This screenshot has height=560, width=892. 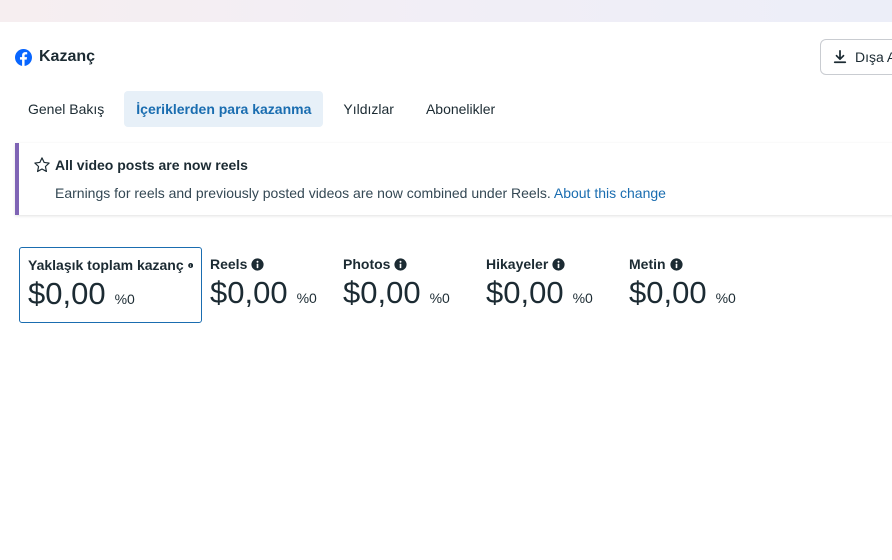 What do you see at coordinates (840, 57) in the screenshot?
I see `download-icon` at bounding box center [840, 57].